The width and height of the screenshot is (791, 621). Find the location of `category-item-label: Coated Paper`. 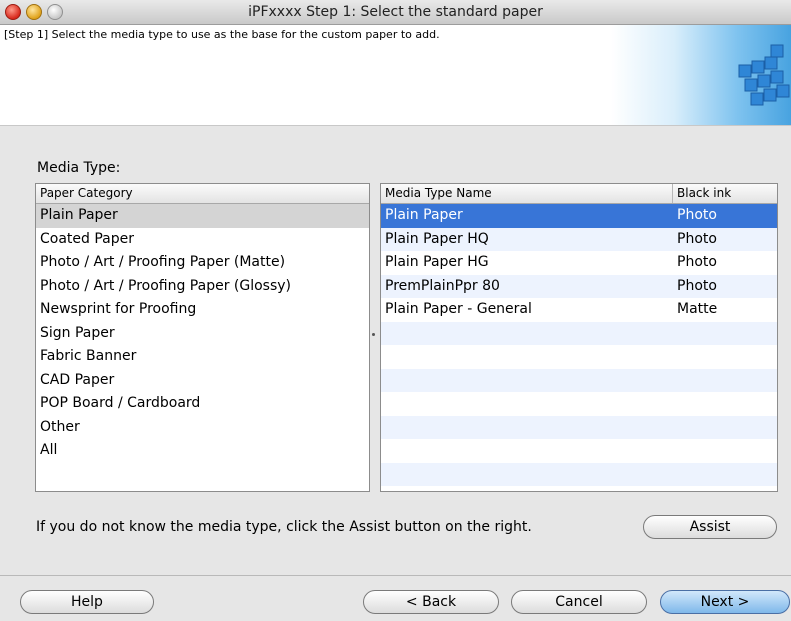

category-item-label: Coated Paper is located at coordinates (87, 238).